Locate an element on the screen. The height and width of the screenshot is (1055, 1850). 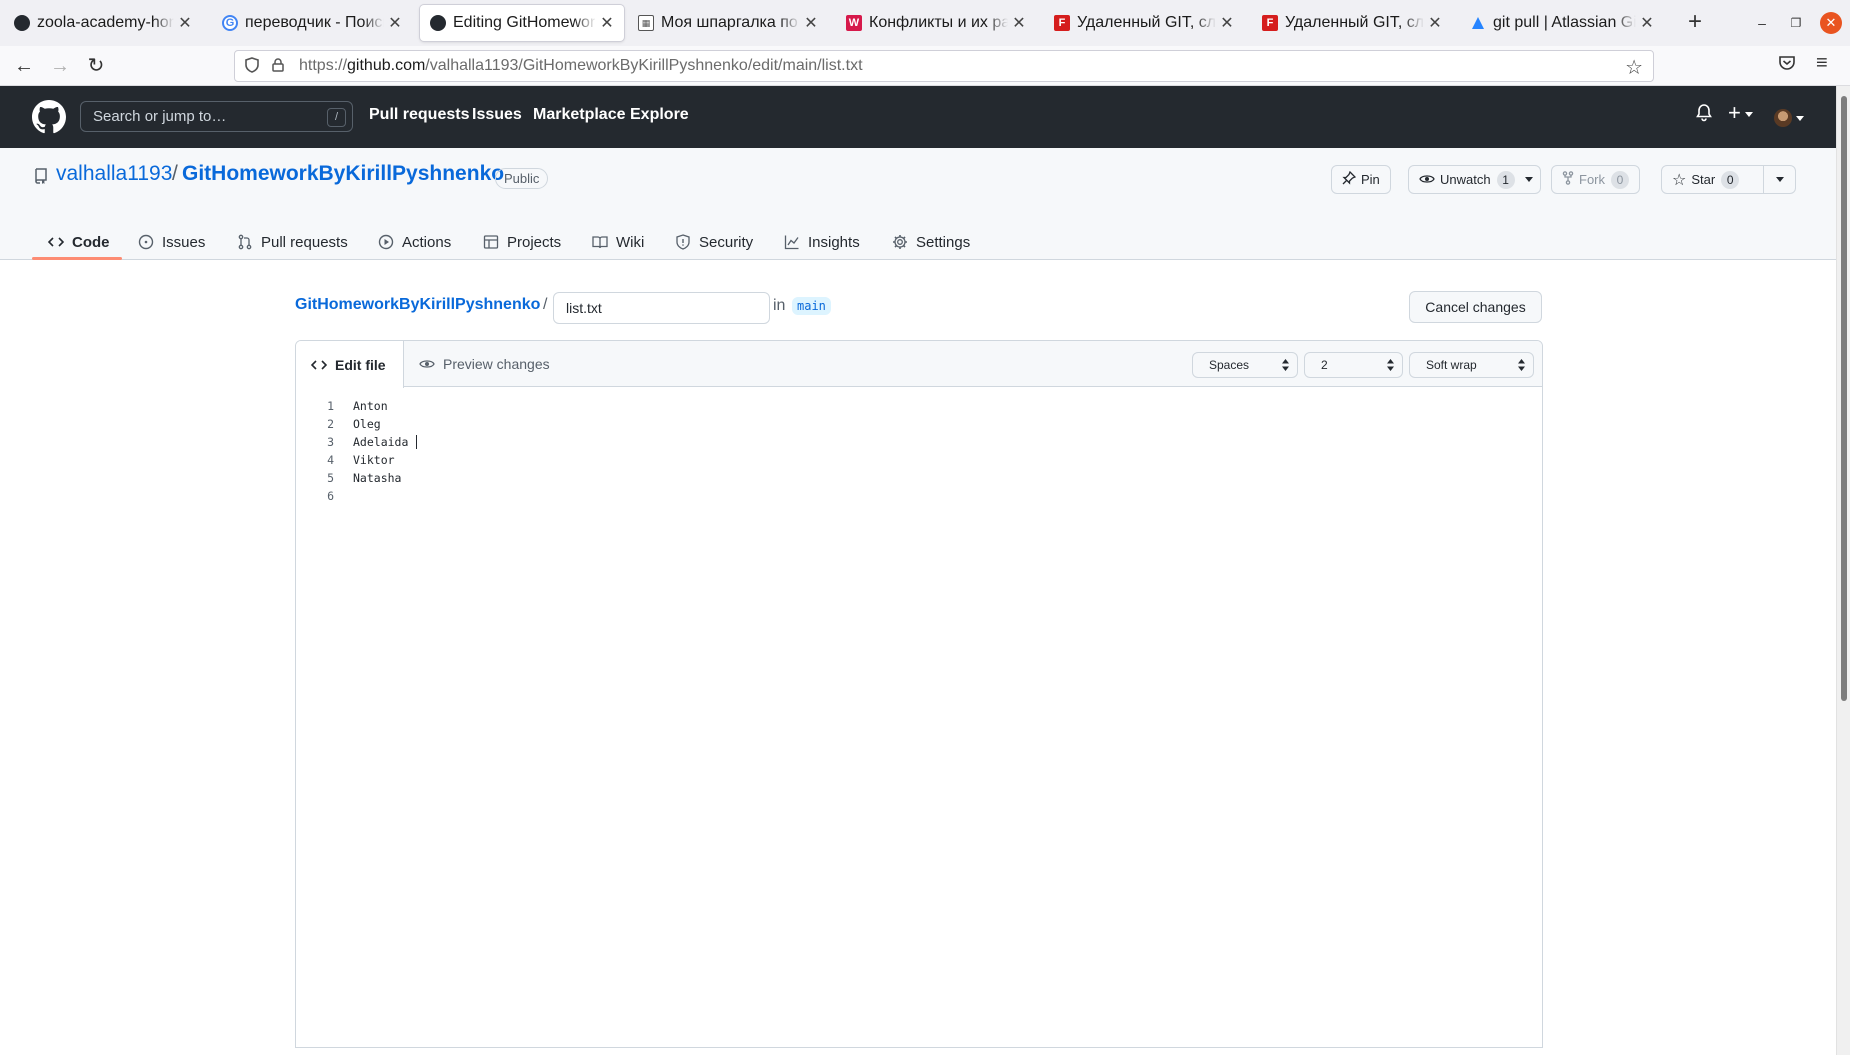
tab-settings: Settings is located at coordinates (931, 242).